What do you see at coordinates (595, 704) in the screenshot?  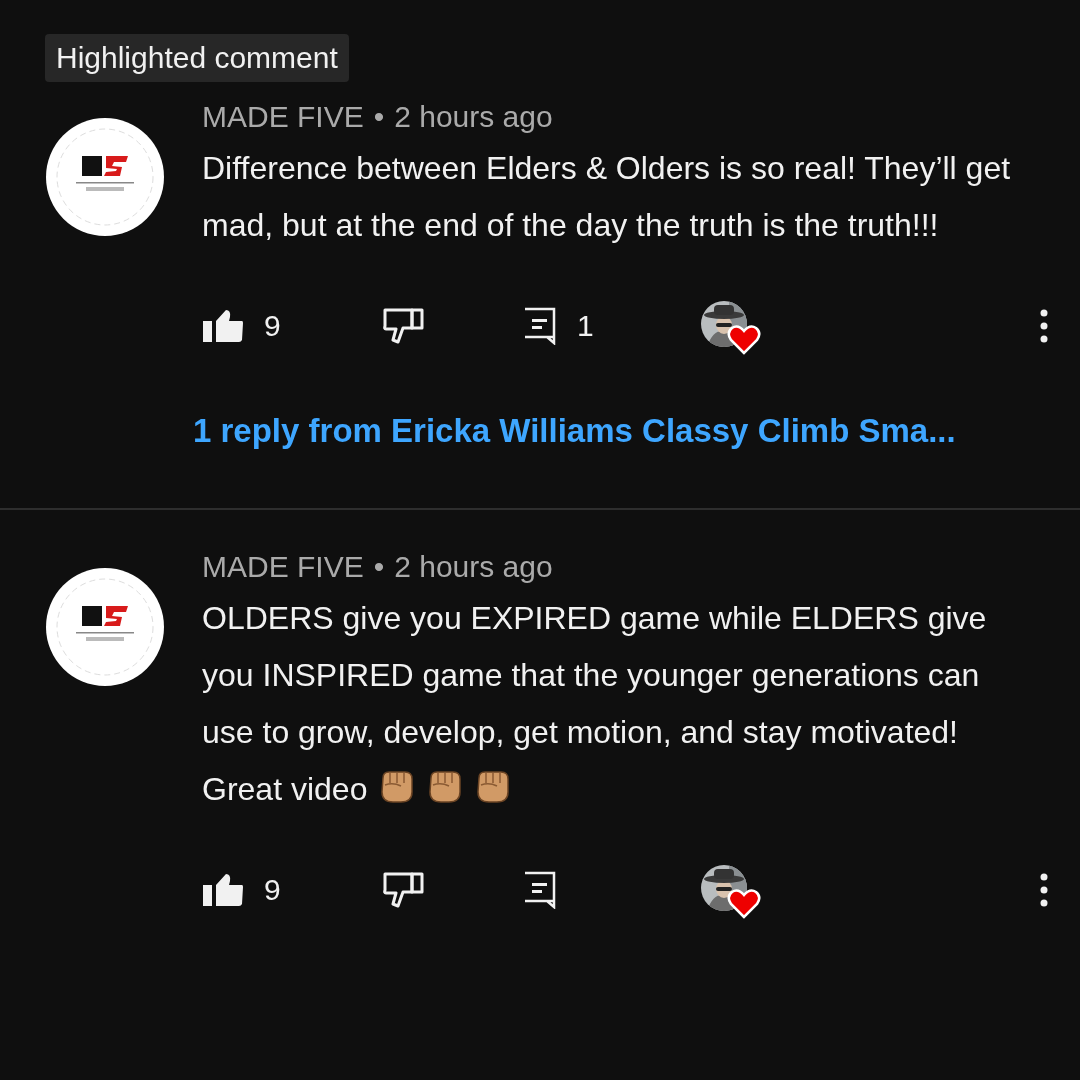 I see `comment-text: OLDERS give you EXPIRED game while ELDERS give you INSPIRED game that the younger generations can use to grow, develop, get motion, and stay motivated! Great video` at bounding box center [595, 704].